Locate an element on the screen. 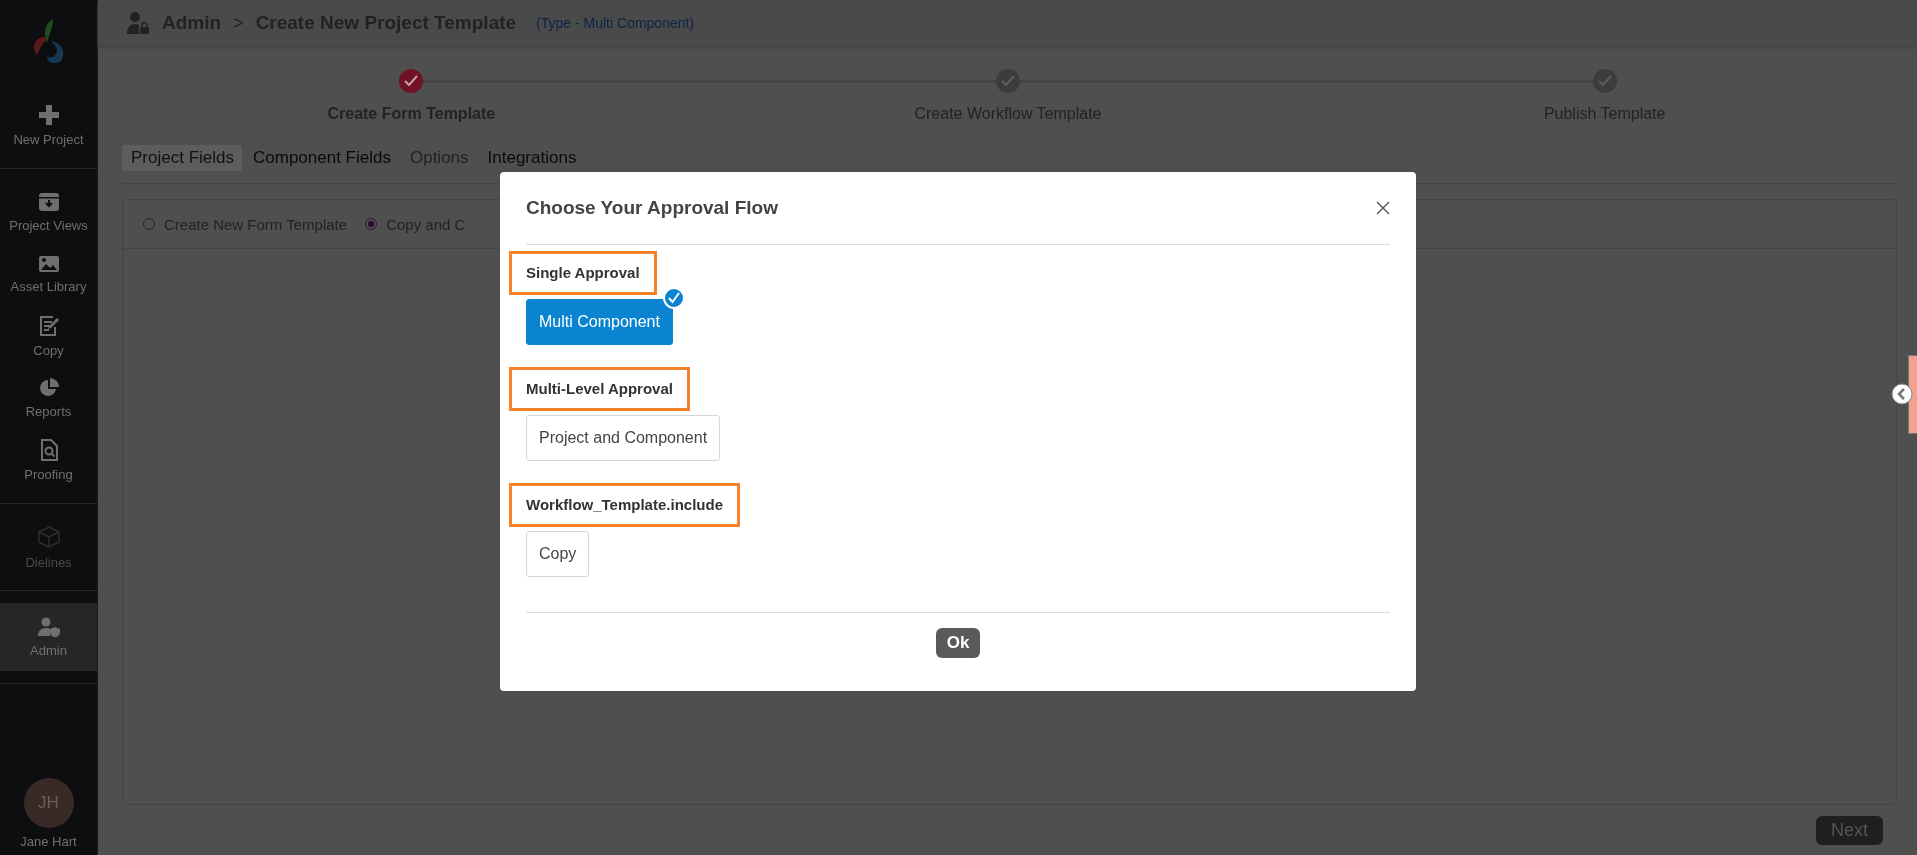 This screenshot has height=855, width=1917. chevron-left-icon is located at coordinates (1902, 394).